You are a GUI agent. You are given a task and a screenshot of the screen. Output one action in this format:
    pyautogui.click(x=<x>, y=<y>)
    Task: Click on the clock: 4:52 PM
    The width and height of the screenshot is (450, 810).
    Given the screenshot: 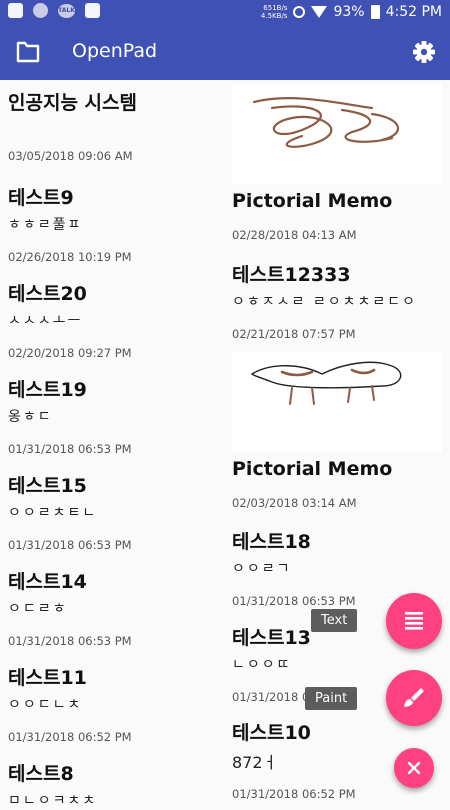 What is the action you would take?
    pyautogui.click(x=413, y=12)
    